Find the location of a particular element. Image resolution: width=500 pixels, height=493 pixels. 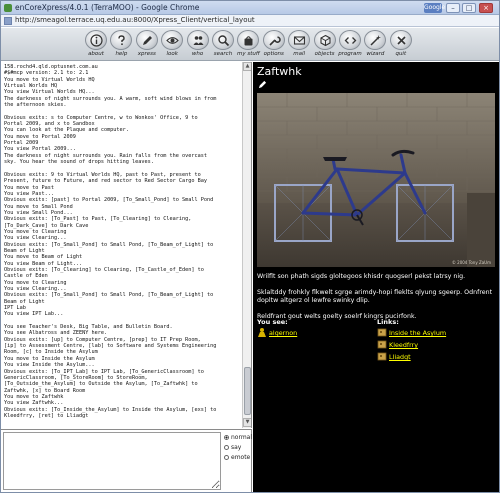

minimize-button: – is located at coordinates (453, 8).